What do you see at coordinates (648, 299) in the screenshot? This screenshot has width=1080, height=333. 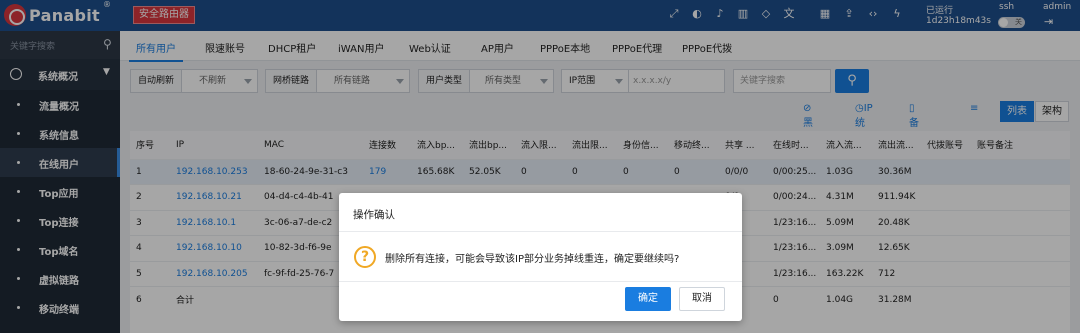 I see `confirm-button: 确定` at bounding box center [648, 299].